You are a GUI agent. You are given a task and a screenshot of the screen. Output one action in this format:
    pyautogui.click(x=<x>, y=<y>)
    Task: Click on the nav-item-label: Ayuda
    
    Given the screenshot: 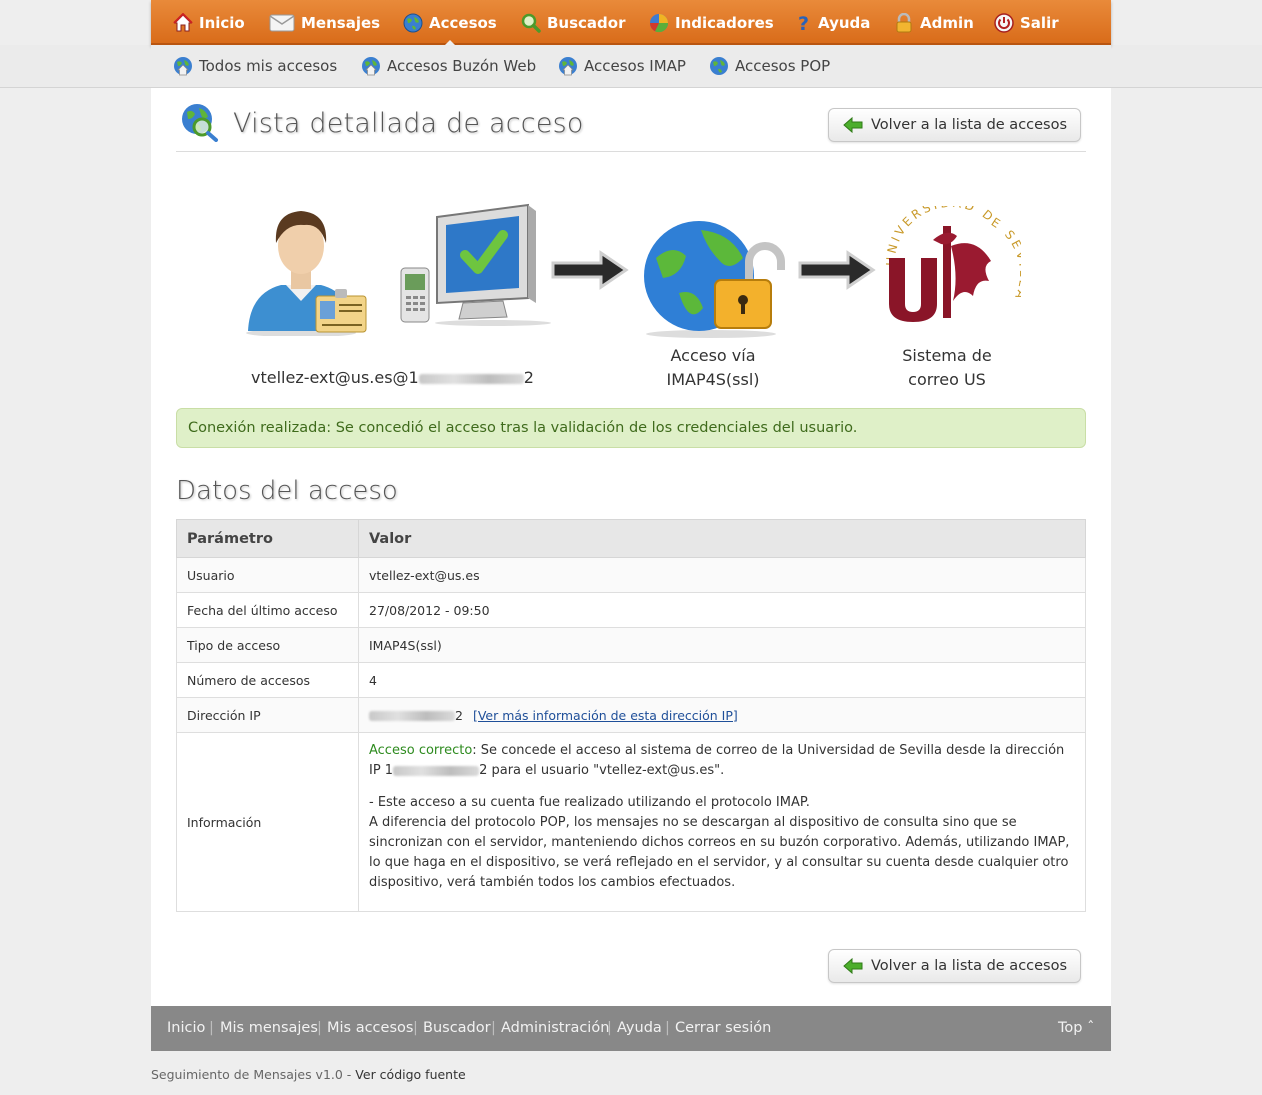 What is the action you would take?
    pyautogui.click(x=844, y=22)
    